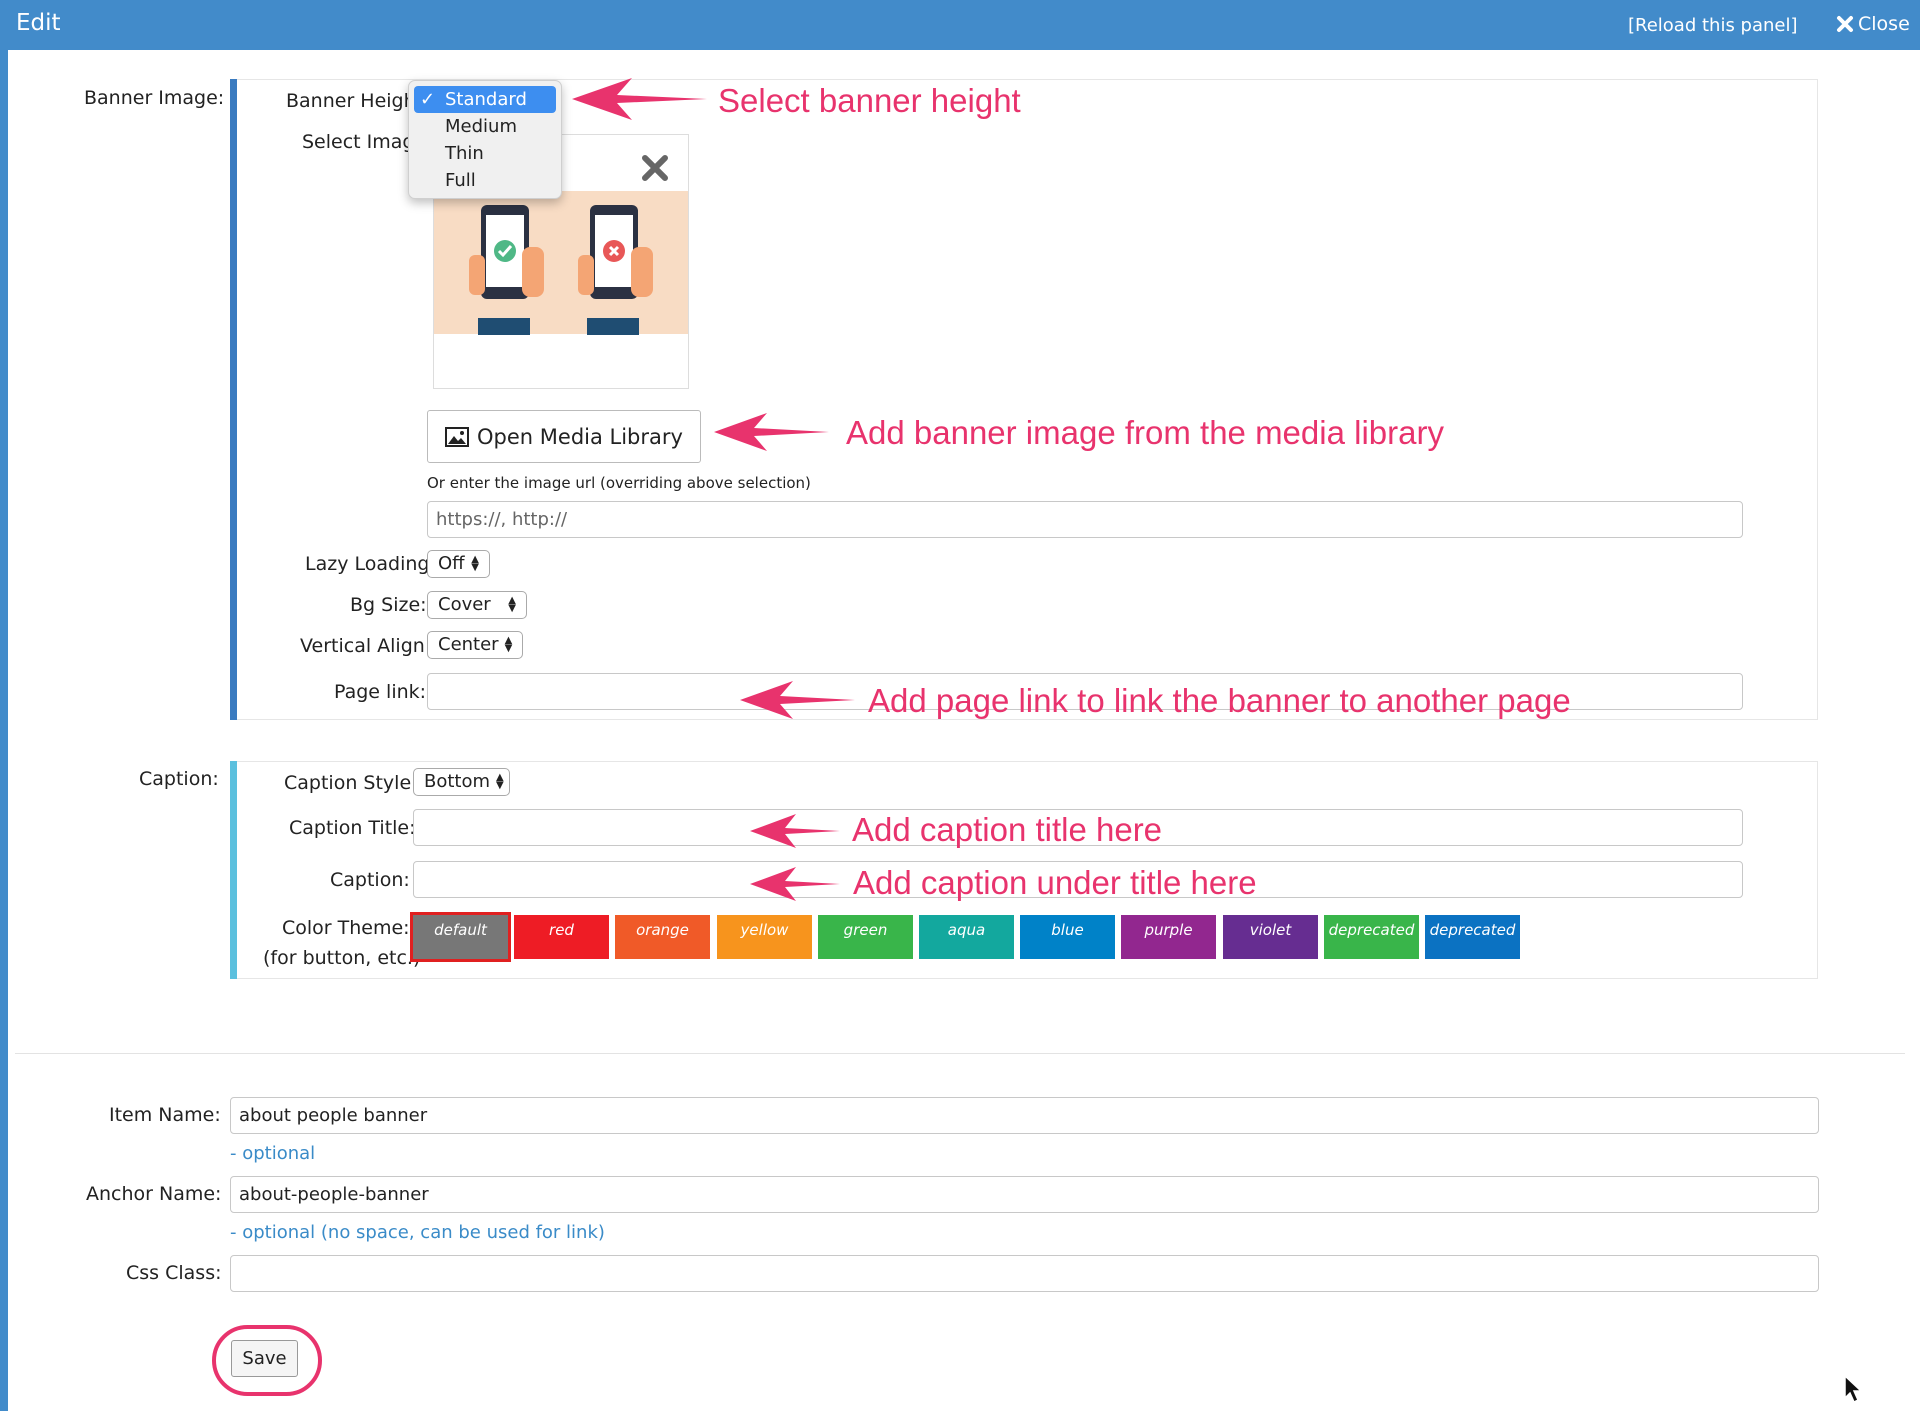 The image size is (1920, 1411). Describe the element at coordinates (960, 1053) in the screenshot. I see `divider` at that location.